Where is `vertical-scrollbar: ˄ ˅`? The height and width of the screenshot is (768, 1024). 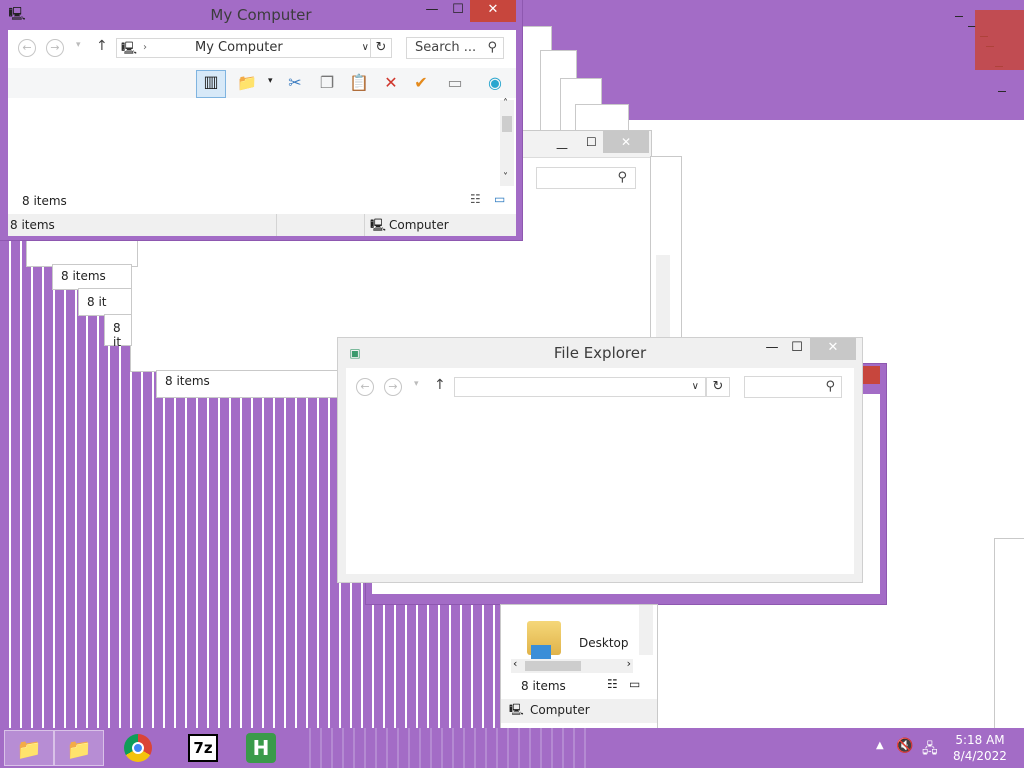 vertical-scrollbar: ˄ ˅ is located at coordinates (507, 142).